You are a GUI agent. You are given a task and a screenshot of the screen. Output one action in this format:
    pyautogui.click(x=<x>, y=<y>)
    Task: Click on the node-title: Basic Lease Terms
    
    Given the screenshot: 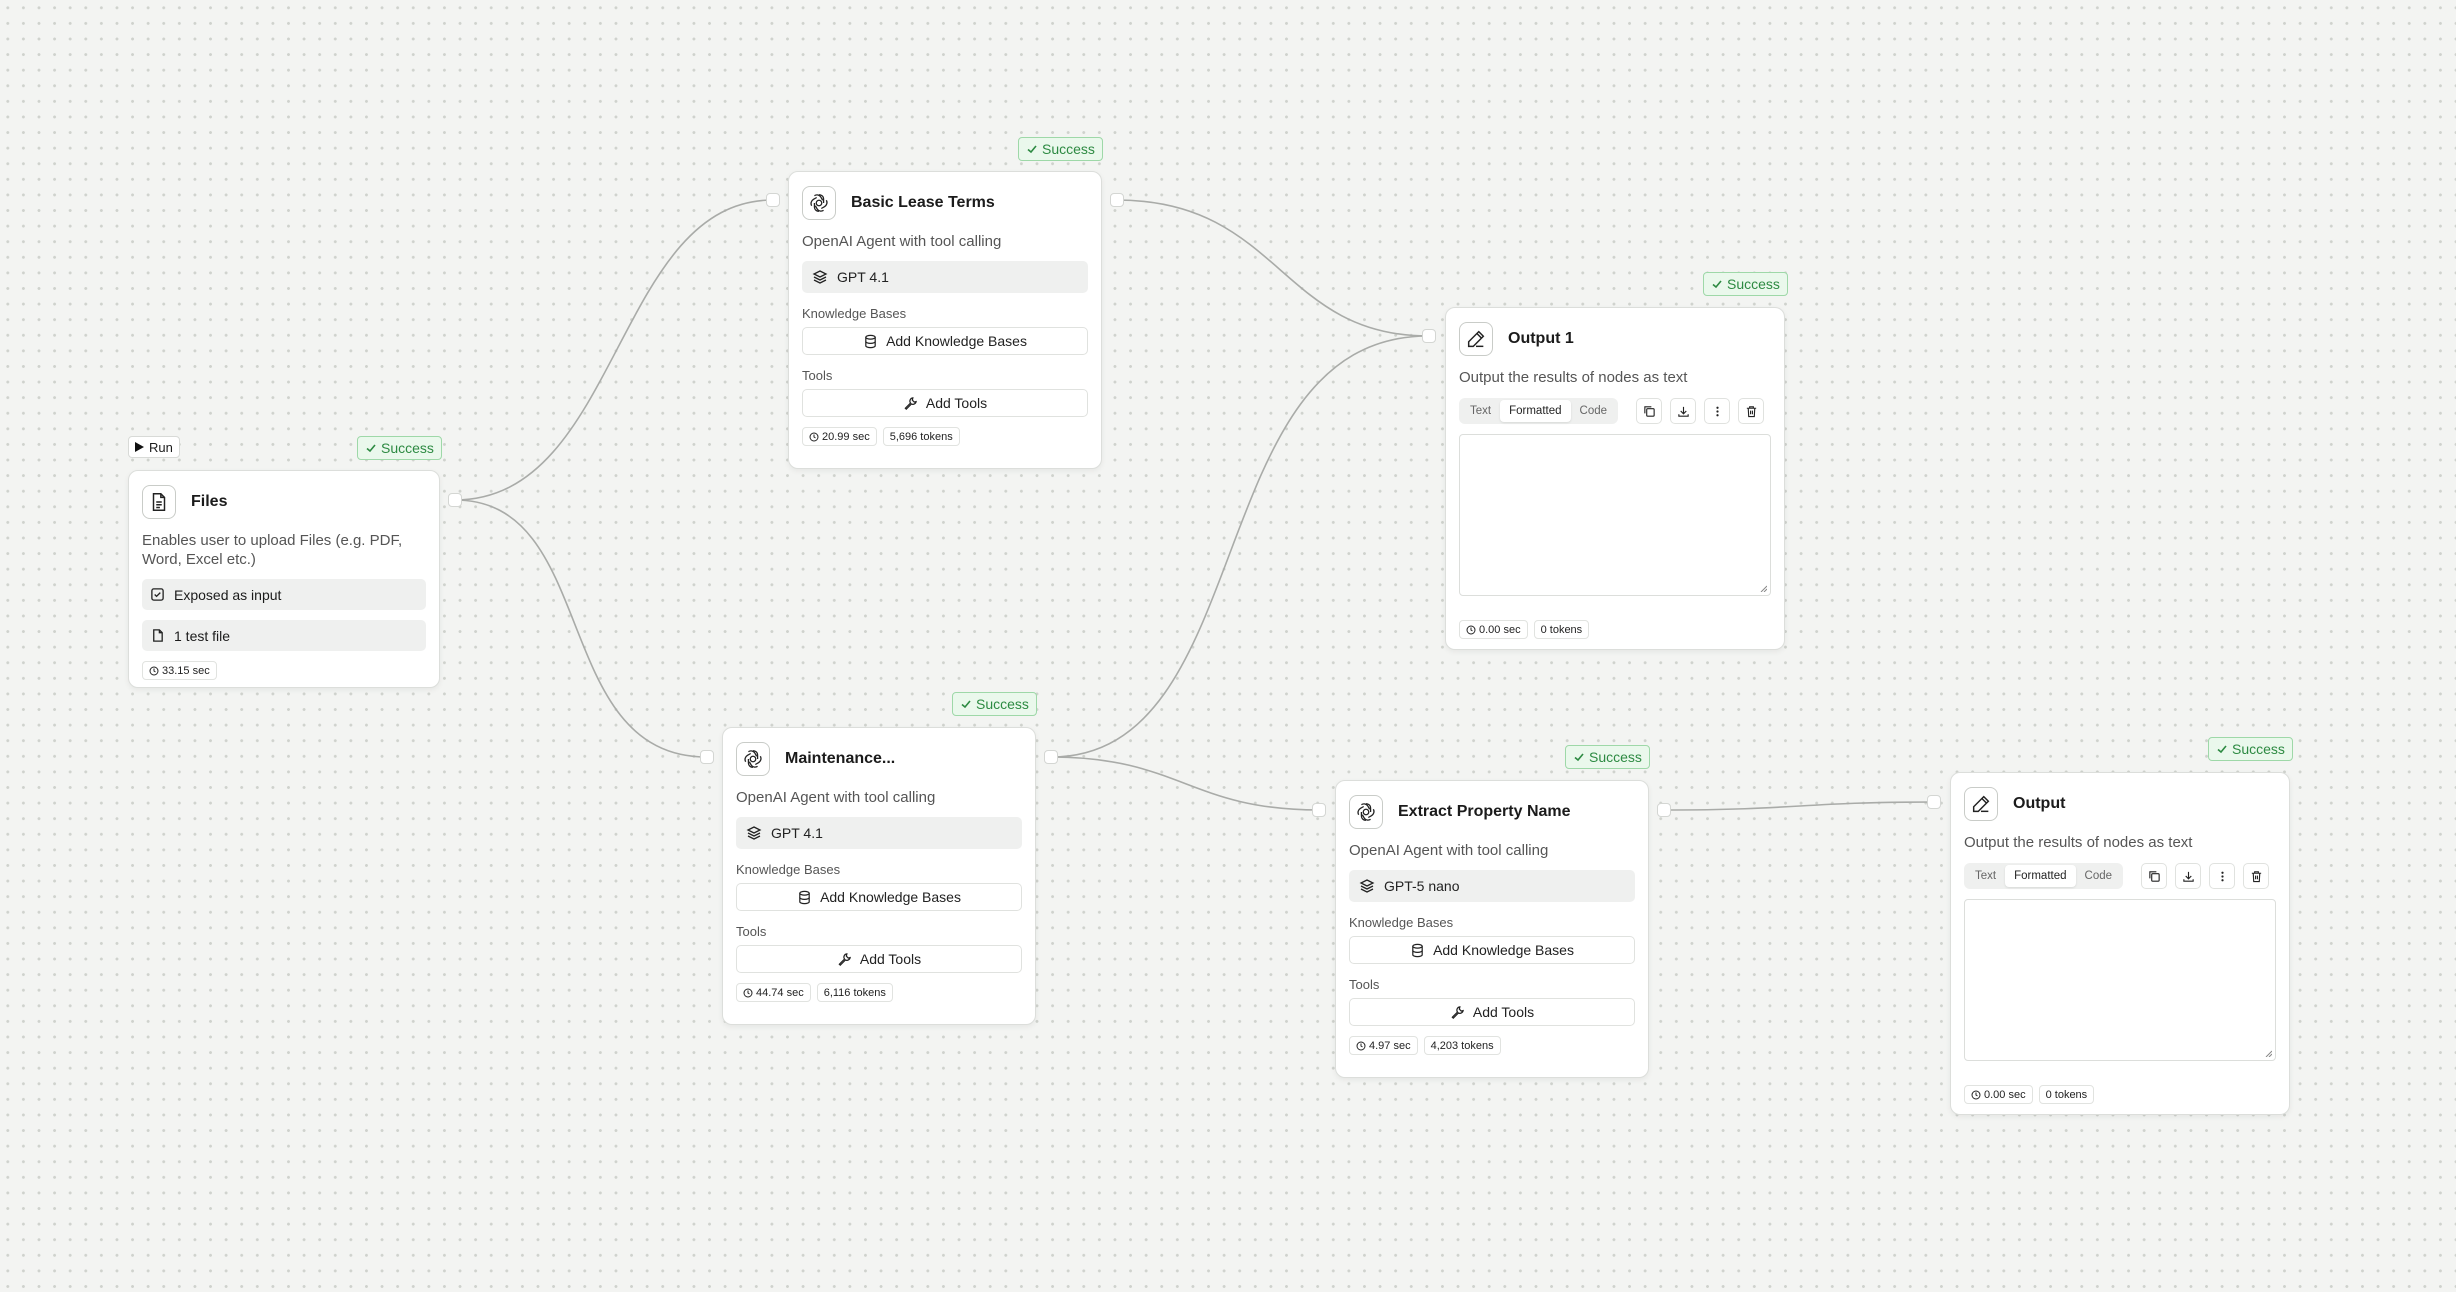 What is the action you would take?
    pyautogui.click(x=923, y=202)
    